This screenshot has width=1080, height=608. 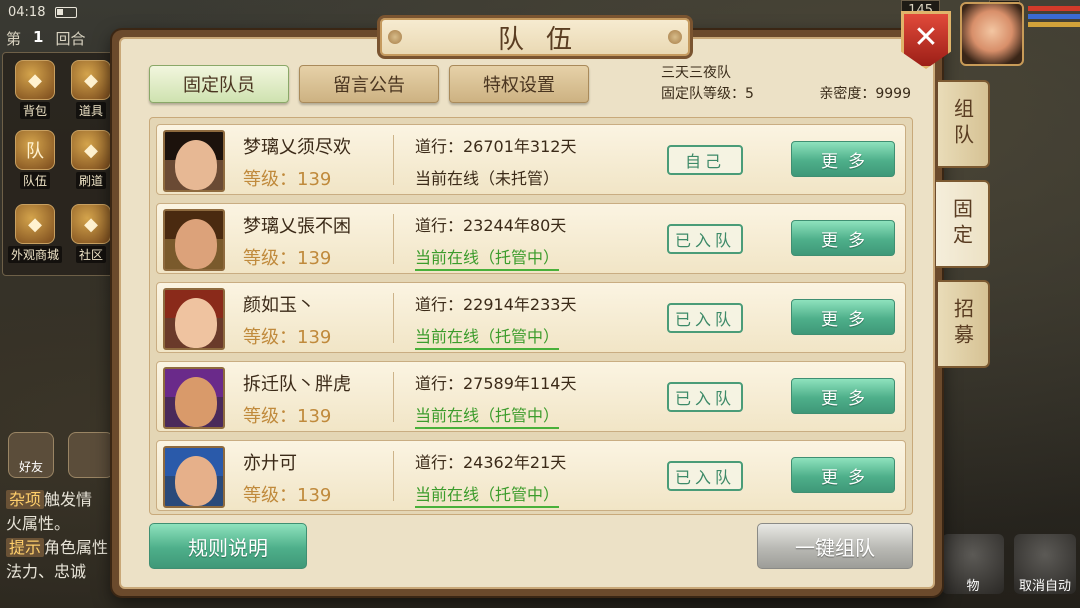 What do you see at coordinates (487, 178) in the screenshot?
I see `member-status: 当前在线（未托管）` at bounding box center [487, 178].